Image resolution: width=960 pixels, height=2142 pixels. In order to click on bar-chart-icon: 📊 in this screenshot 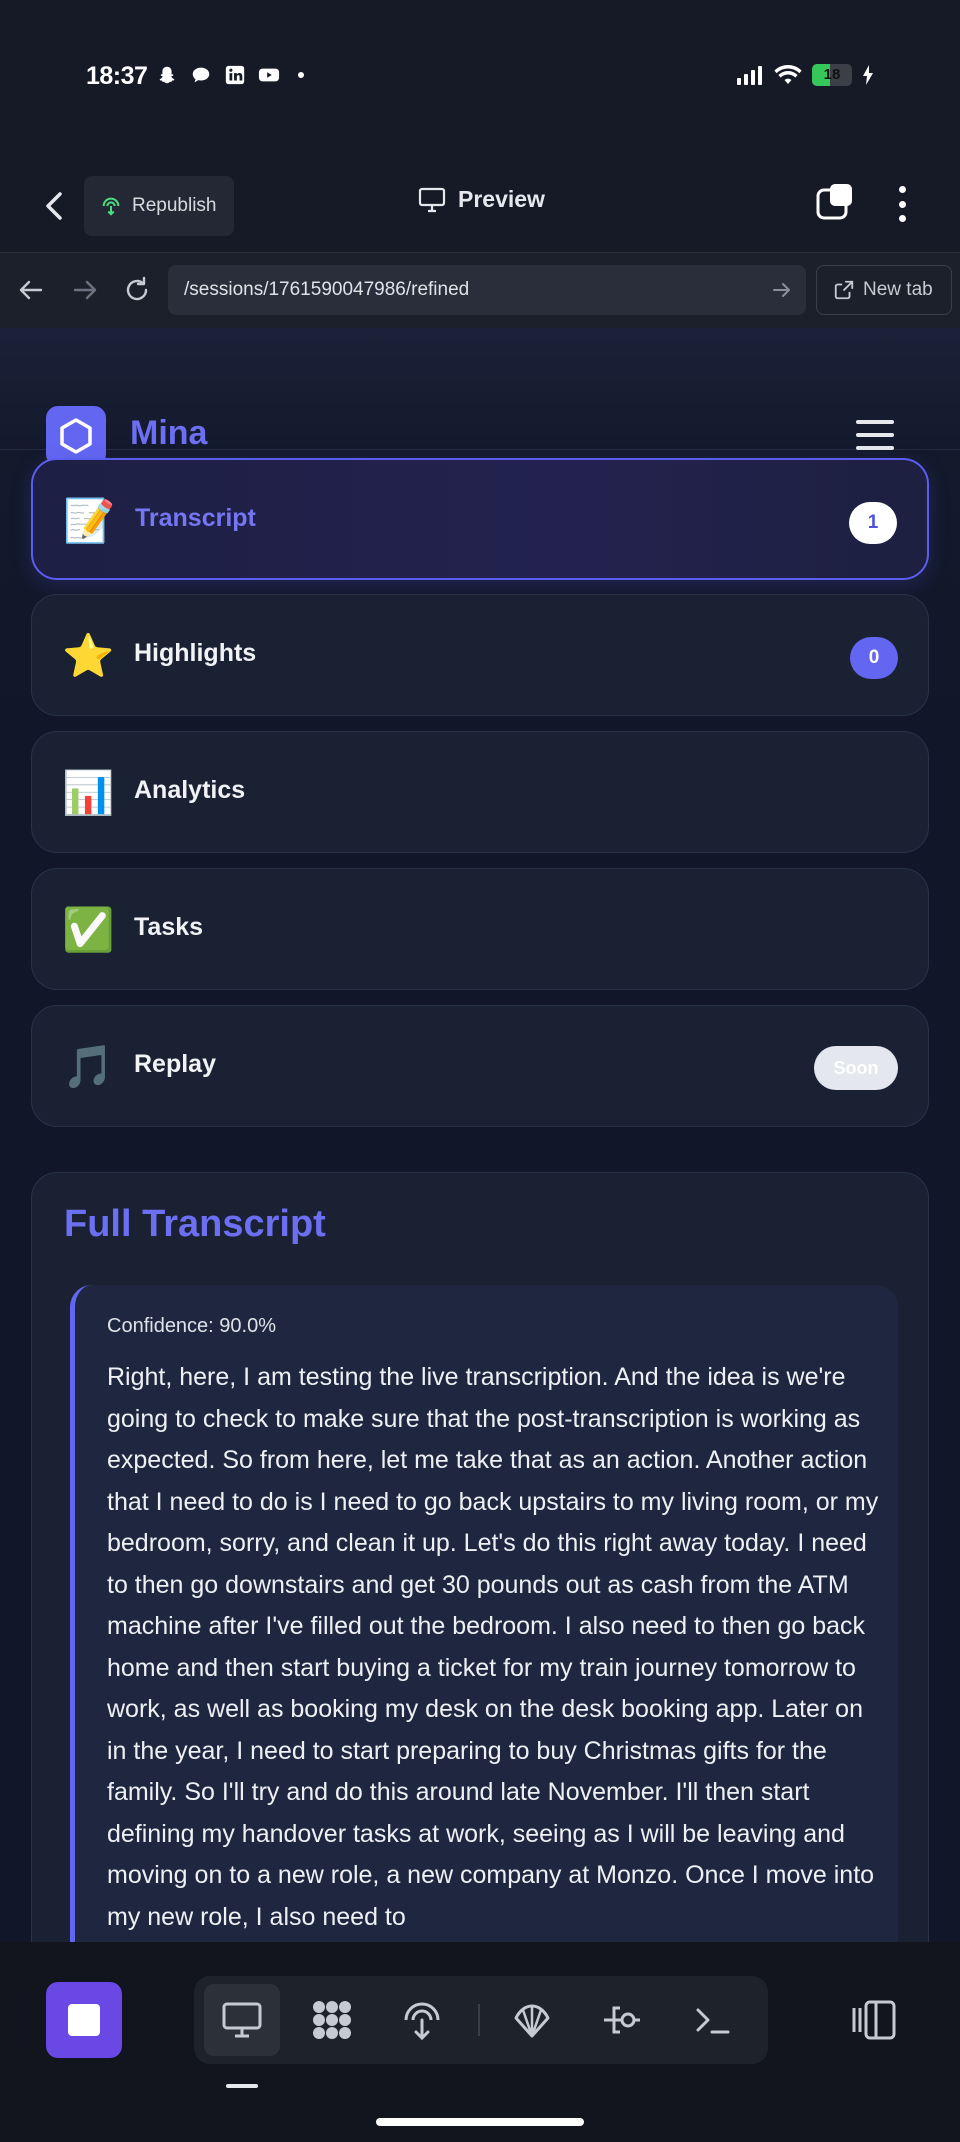, I will do `click(88, 792)`.